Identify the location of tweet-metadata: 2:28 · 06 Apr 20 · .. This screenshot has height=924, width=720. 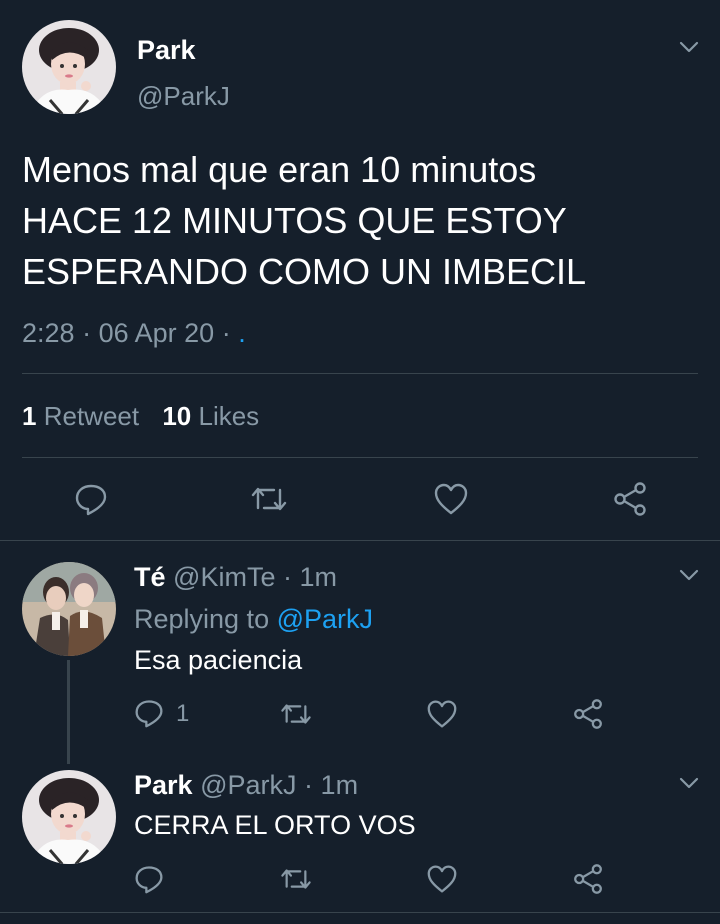
(134, 333).